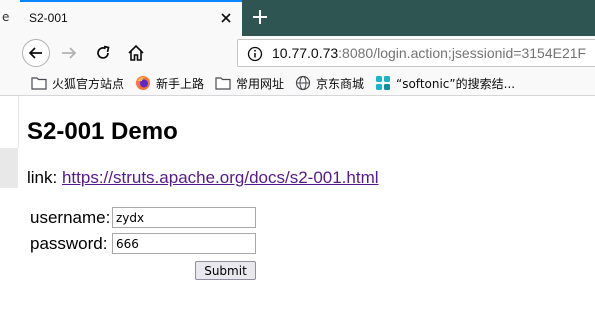 Image resolution: width=595 pixels, height=330 pixels. I want to click on previous-tab-sliver: e, so click(10, 18).